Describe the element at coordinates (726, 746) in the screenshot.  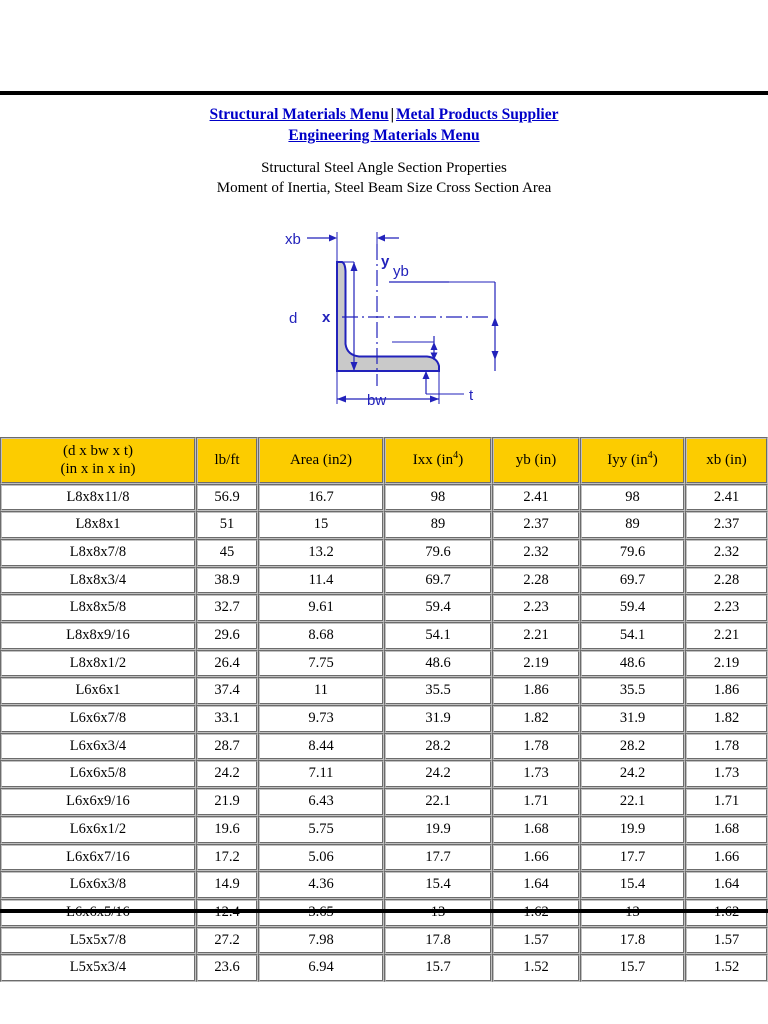
I see `cell-xb: 1.78` at that location.